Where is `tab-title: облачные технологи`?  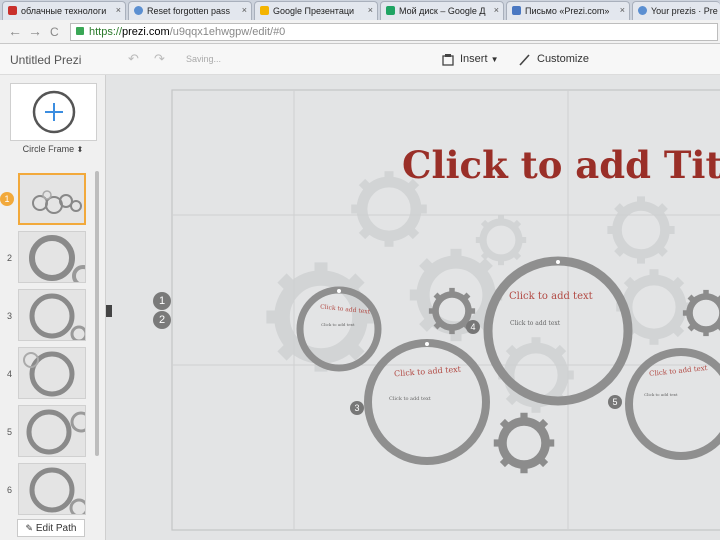 tab-title: облачные технологи is located at coordinates (64, 11).